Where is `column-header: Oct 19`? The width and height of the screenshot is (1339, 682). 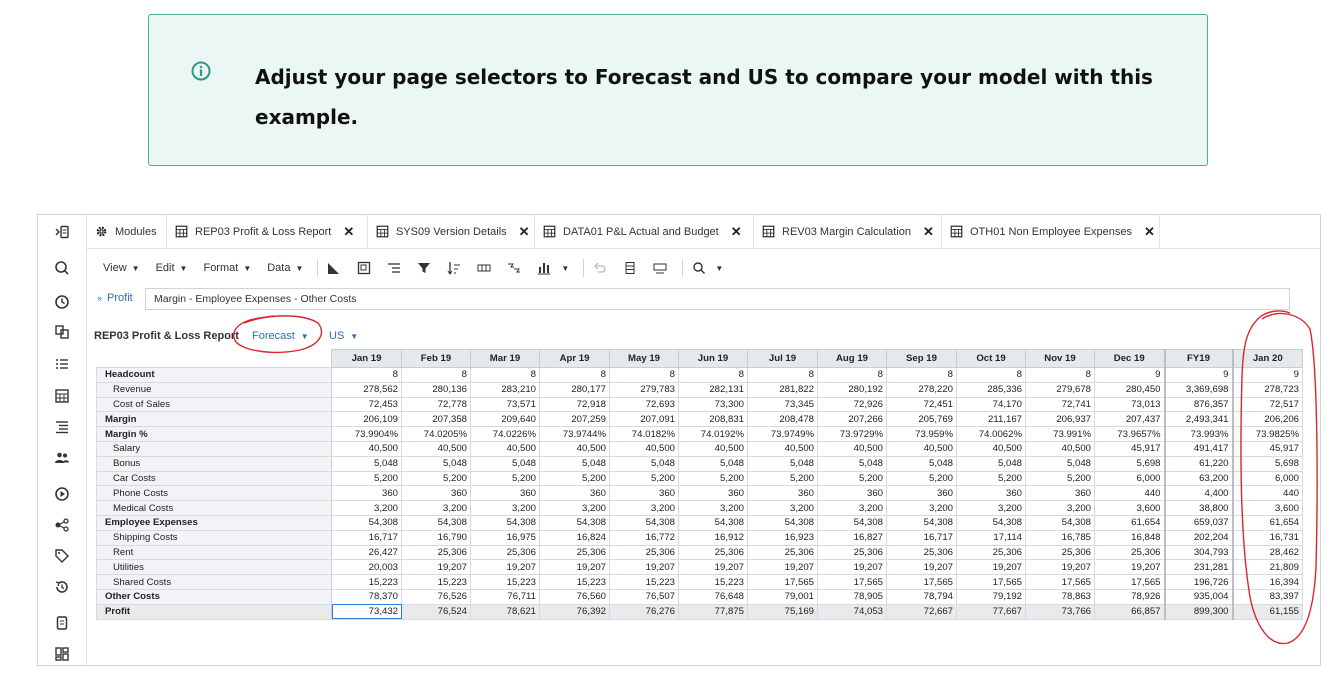
column-header: Oct 19 is located at coordinates (991, 358).